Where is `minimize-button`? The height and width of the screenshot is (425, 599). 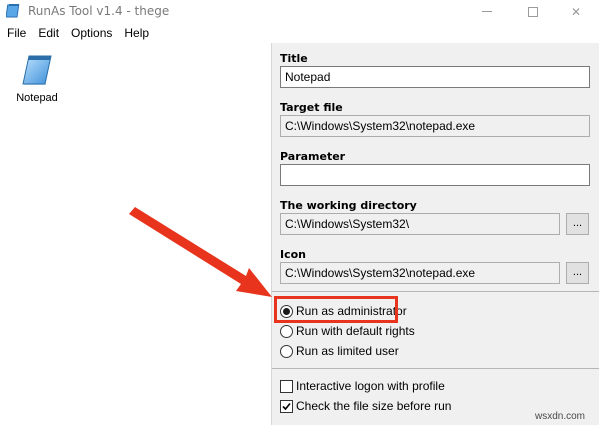
minimize-button is located at coordinates (487, 11).